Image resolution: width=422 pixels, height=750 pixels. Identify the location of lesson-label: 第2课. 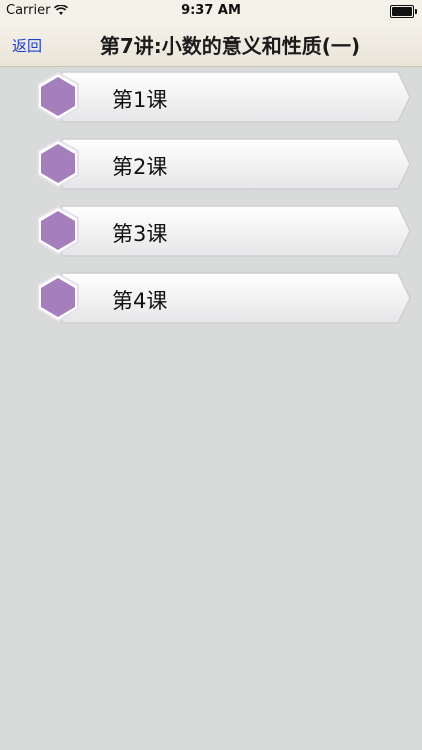
(140, 167).